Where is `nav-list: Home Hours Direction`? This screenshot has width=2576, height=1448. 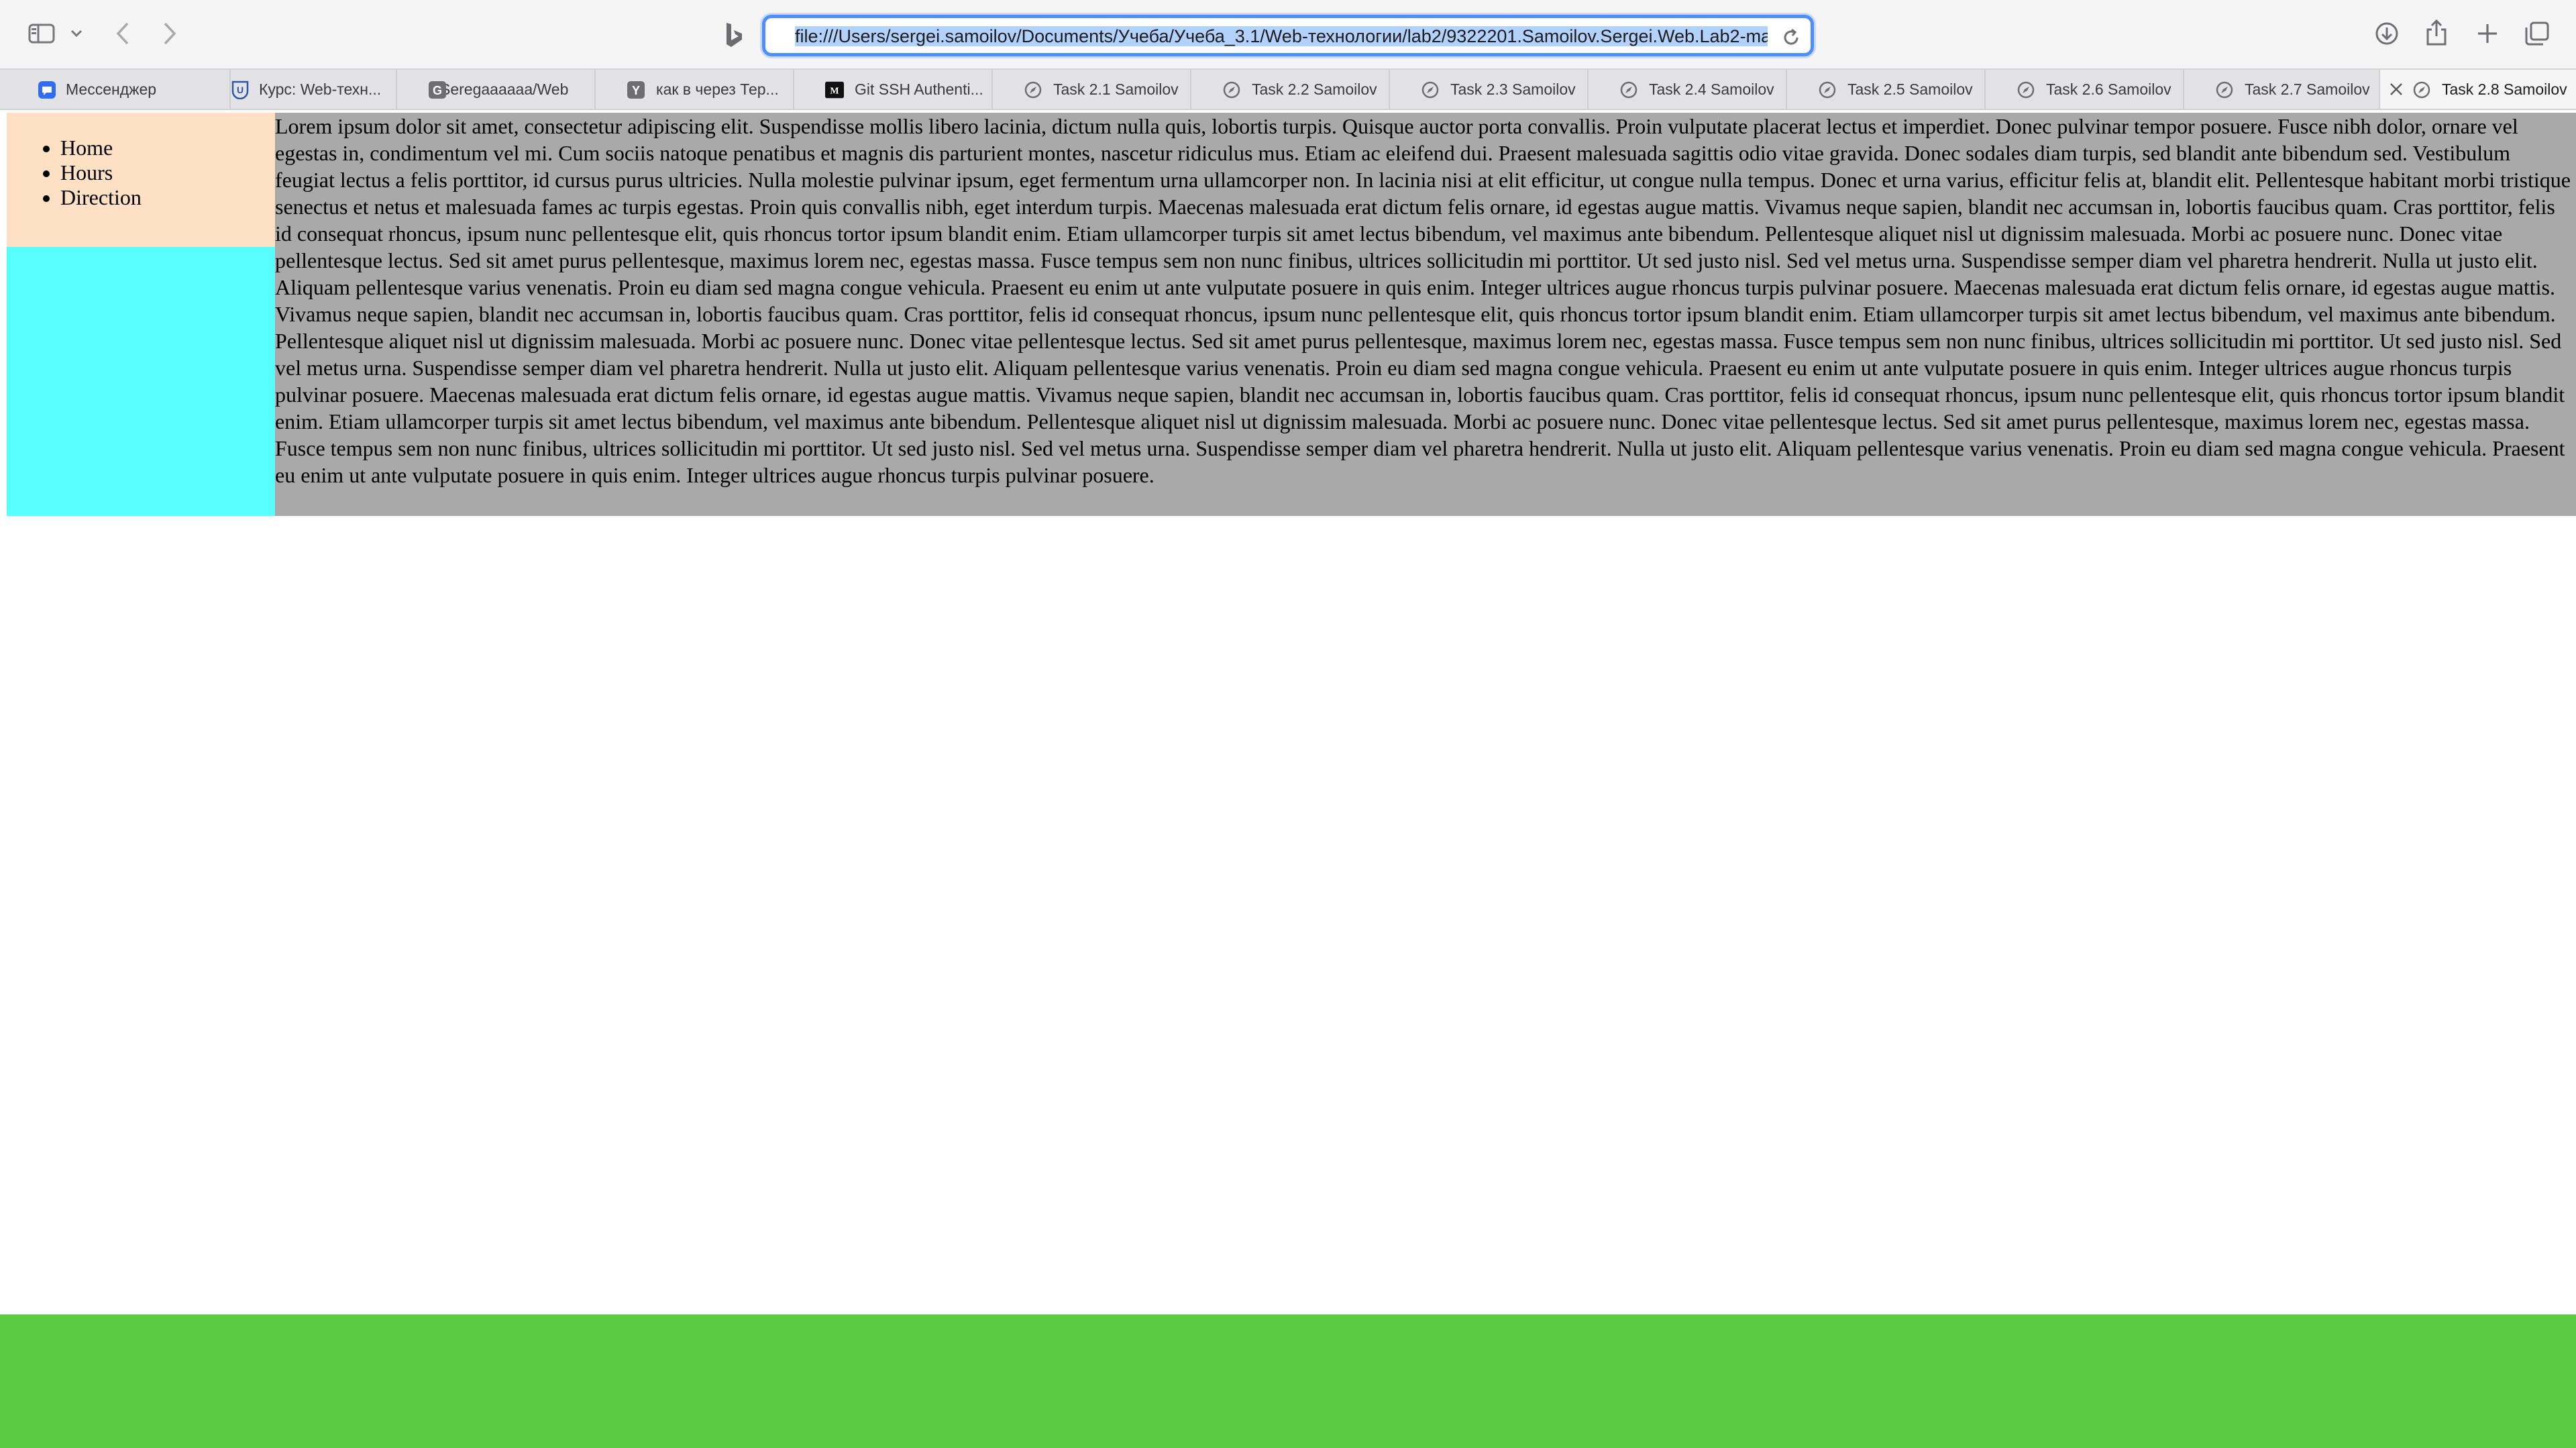 nav-list: Home Hours Direction is located at coordinates (74, 173).